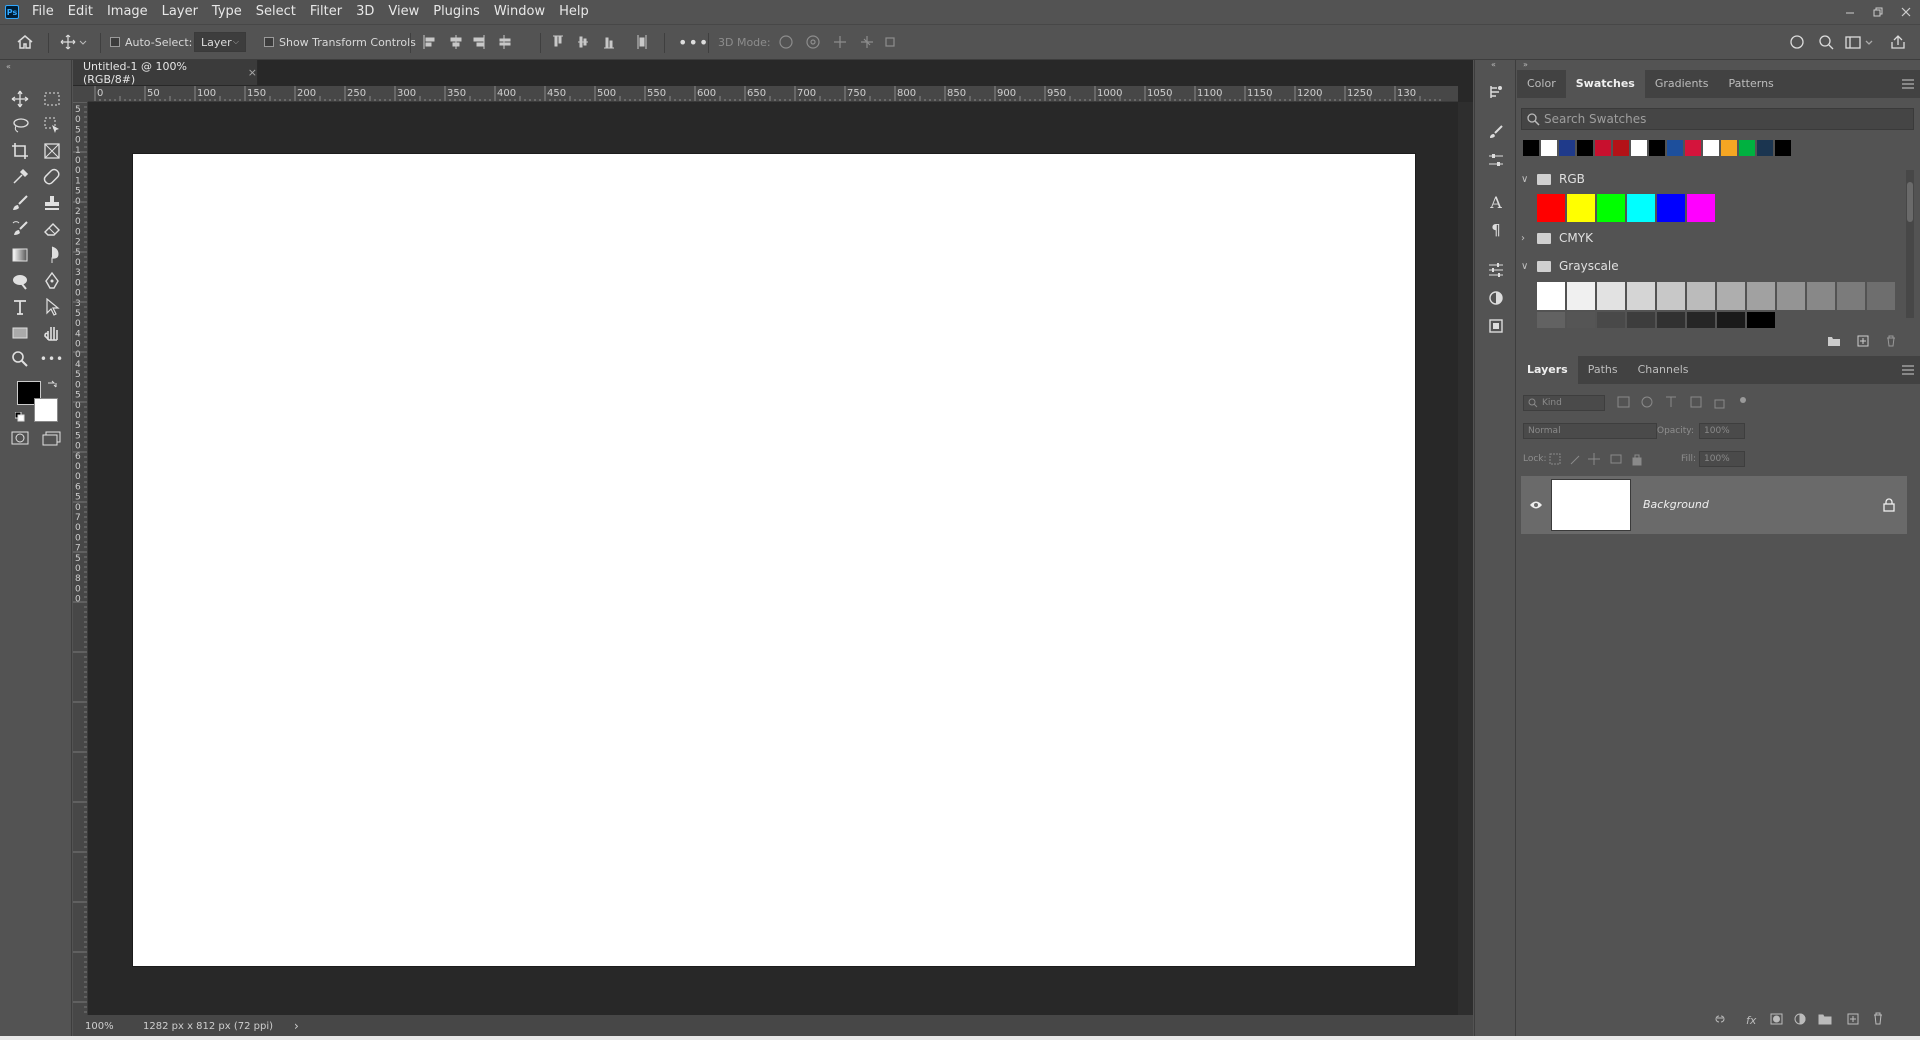  I want to click on cloud-docs-icon, so click(1797, 42).